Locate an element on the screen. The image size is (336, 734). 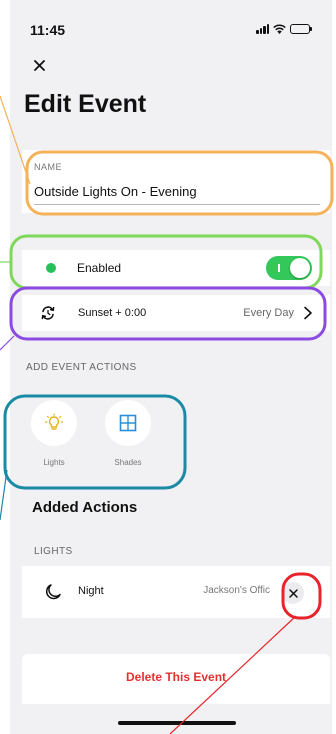
actions-annotation-line is located at coordinates (4, 495).